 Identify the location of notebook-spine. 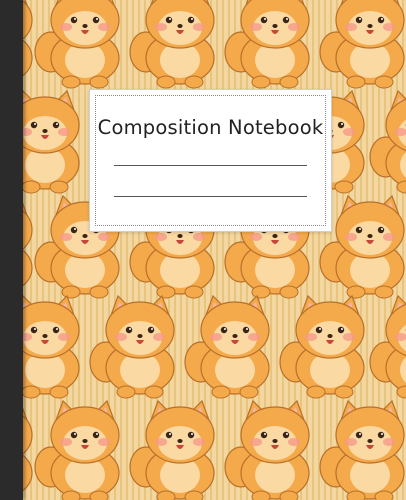
(11, 250).